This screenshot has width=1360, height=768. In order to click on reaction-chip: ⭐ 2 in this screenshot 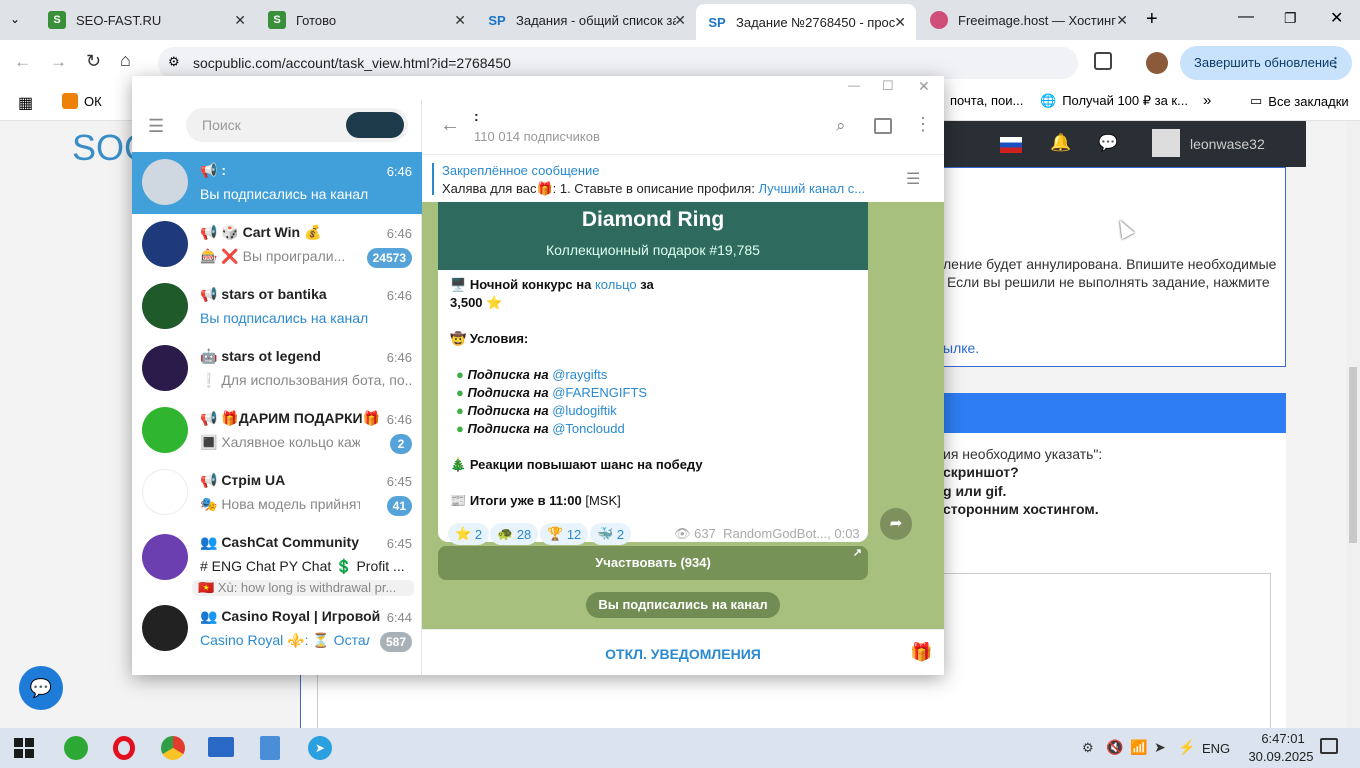, I will do `click(469, 534)`.